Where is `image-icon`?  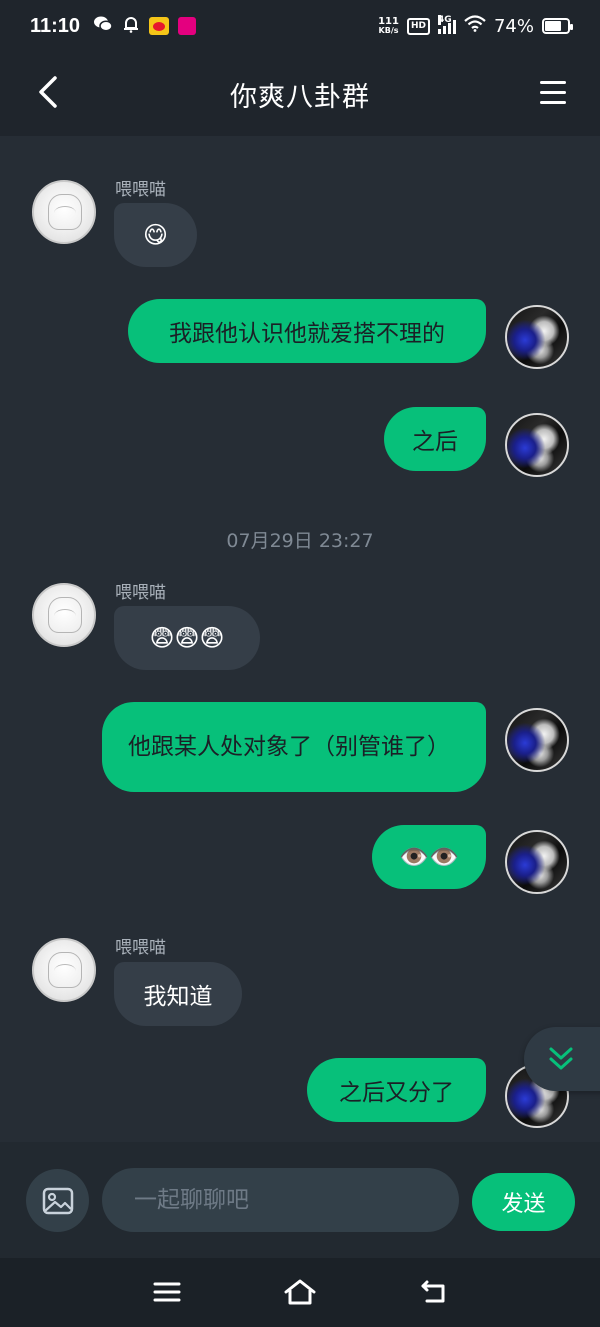 image-icon is located at coordinates (57, 1200).